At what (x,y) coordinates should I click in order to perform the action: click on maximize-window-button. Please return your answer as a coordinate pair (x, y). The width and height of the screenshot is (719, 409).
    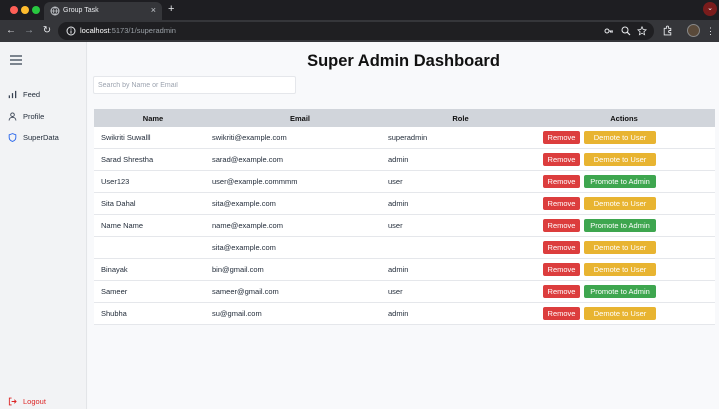
    Looking at the image, I should click on (36, 10).